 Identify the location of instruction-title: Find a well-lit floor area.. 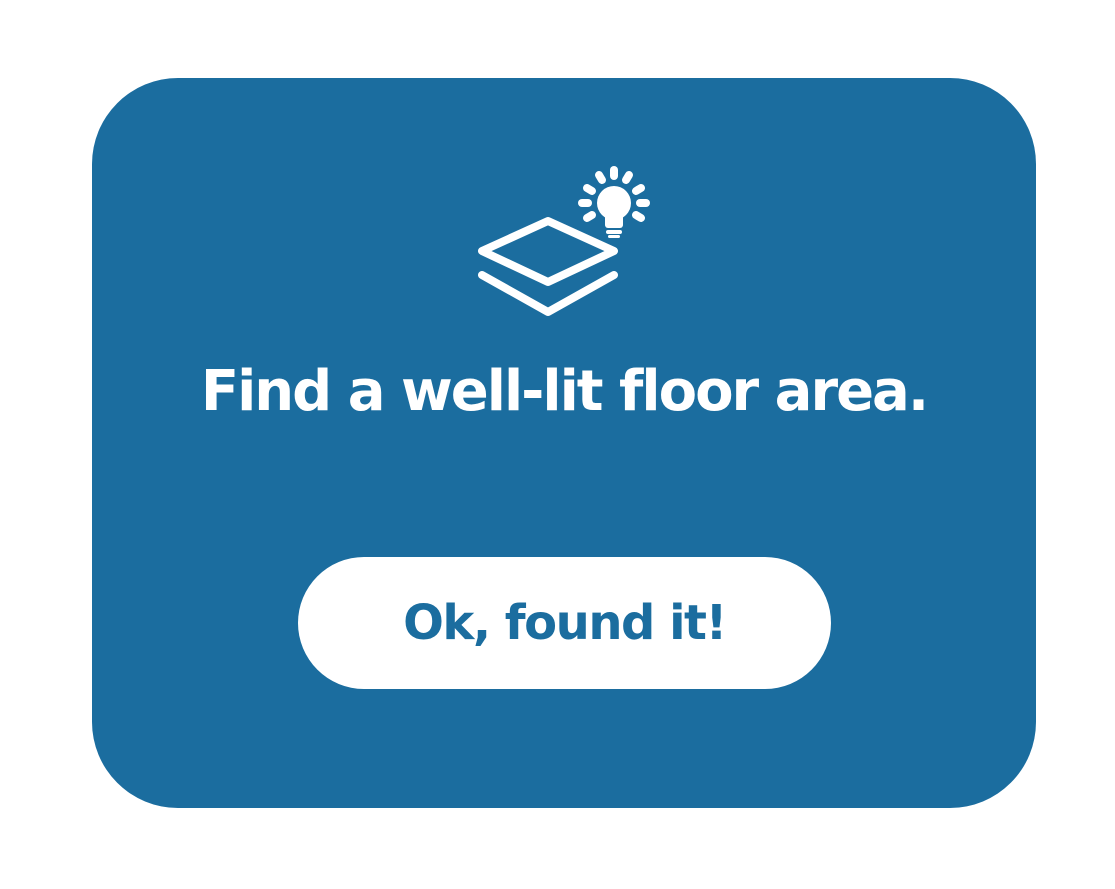
(564, 391).